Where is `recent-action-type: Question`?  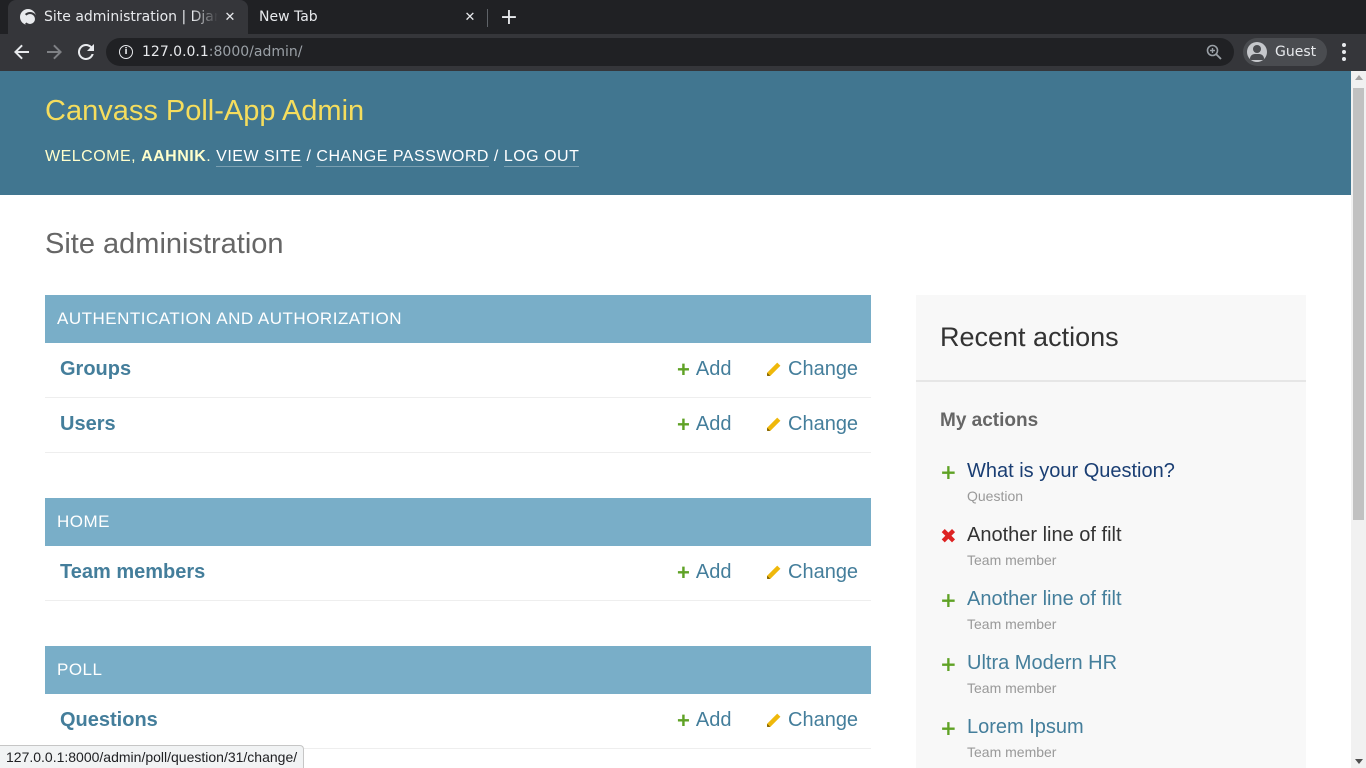 recent-action-type: Question is located at coordinates (995, 496).